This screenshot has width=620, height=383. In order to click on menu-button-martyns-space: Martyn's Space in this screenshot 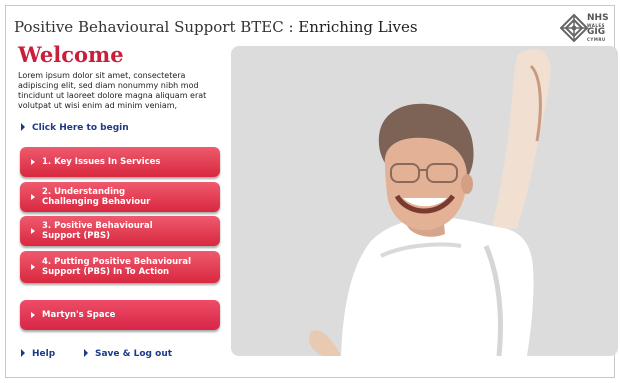, I will do `click(120, 315)`.